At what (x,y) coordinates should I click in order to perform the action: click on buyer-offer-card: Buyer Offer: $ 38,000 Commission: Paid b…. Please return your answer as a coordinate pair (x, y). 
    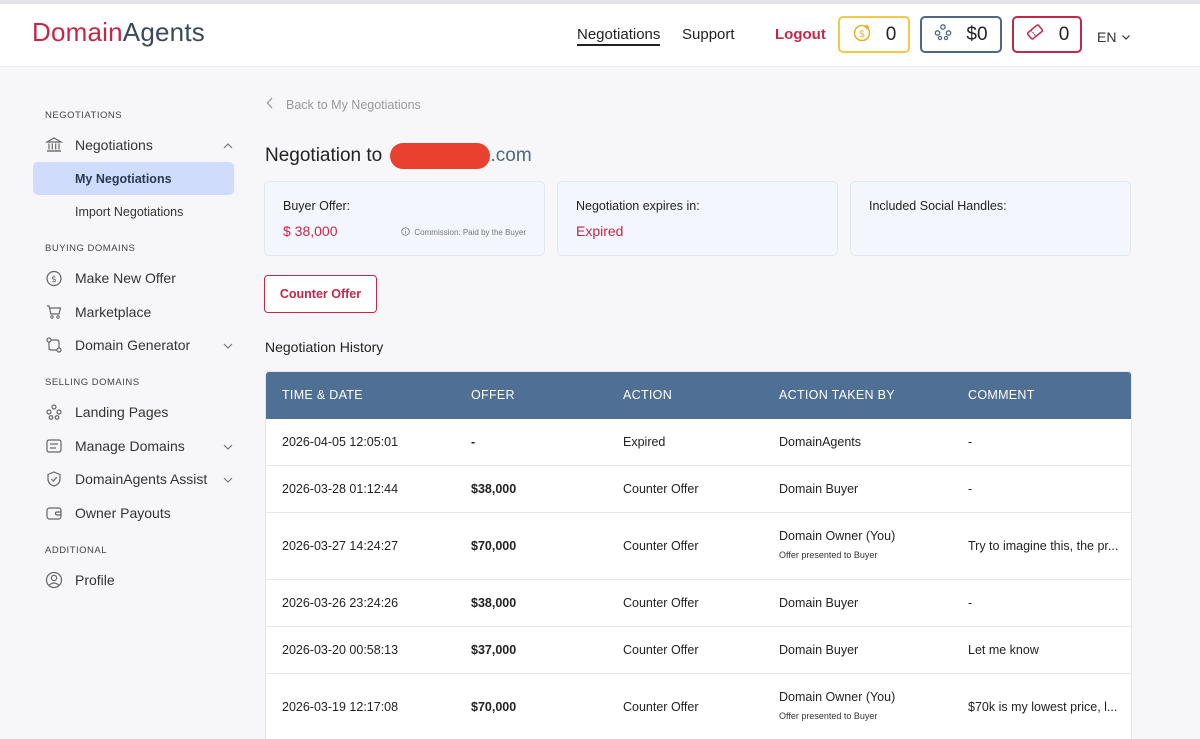
    Looking at the image, I should click on (404, 218).